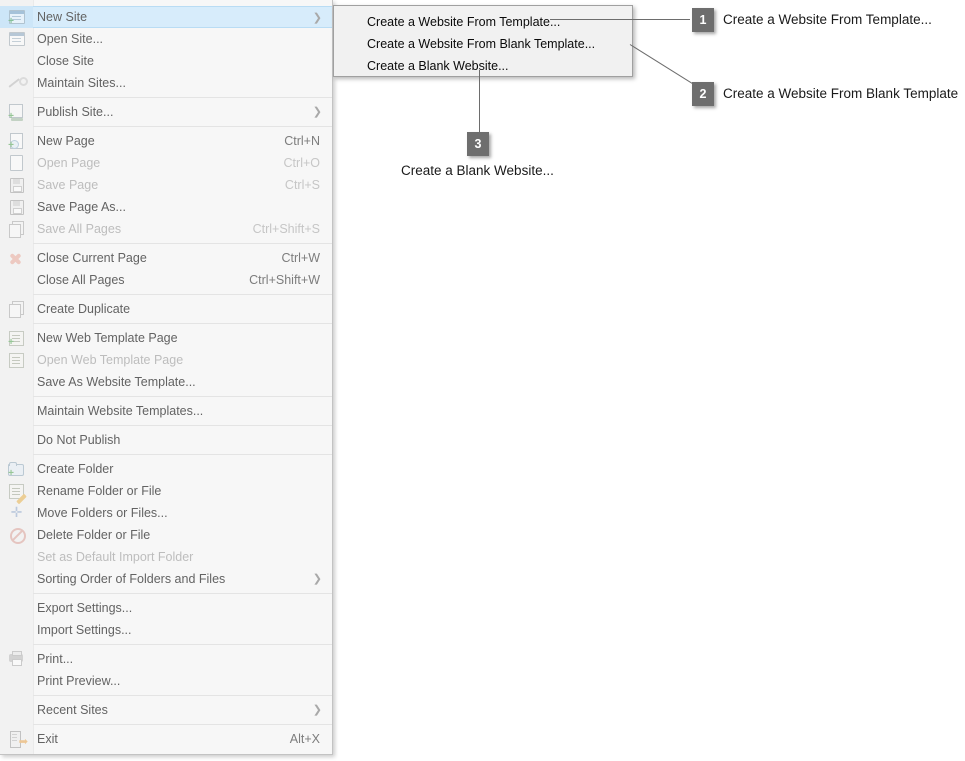 The image size is (965, 761). I want to click on menu-item-label: Save Page, so click(68, 185).